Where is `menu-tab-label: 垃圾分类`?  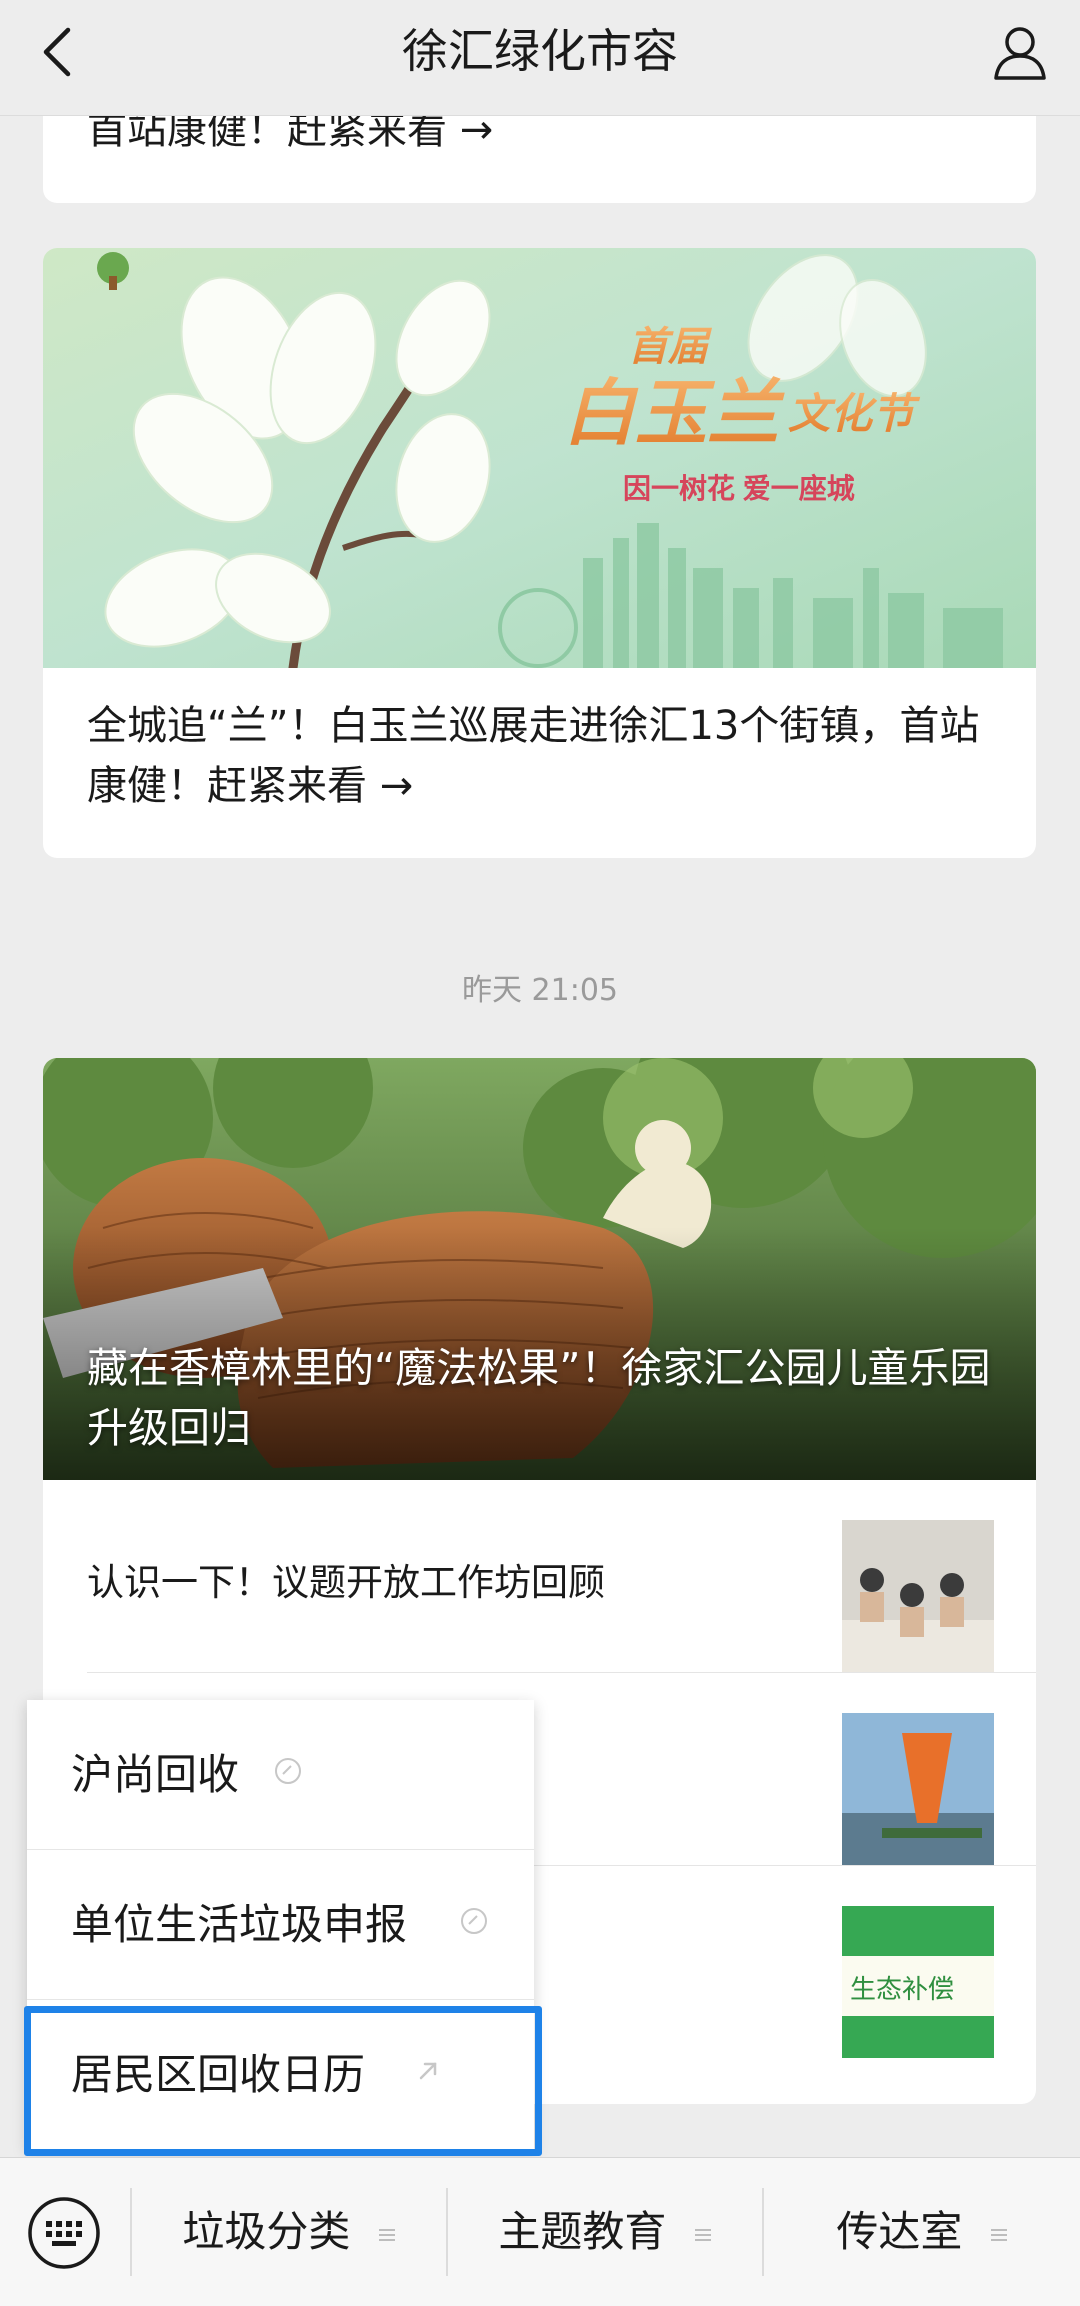
menu-tab-label: 垃圾分类 is located at coordinates (266, 2231).